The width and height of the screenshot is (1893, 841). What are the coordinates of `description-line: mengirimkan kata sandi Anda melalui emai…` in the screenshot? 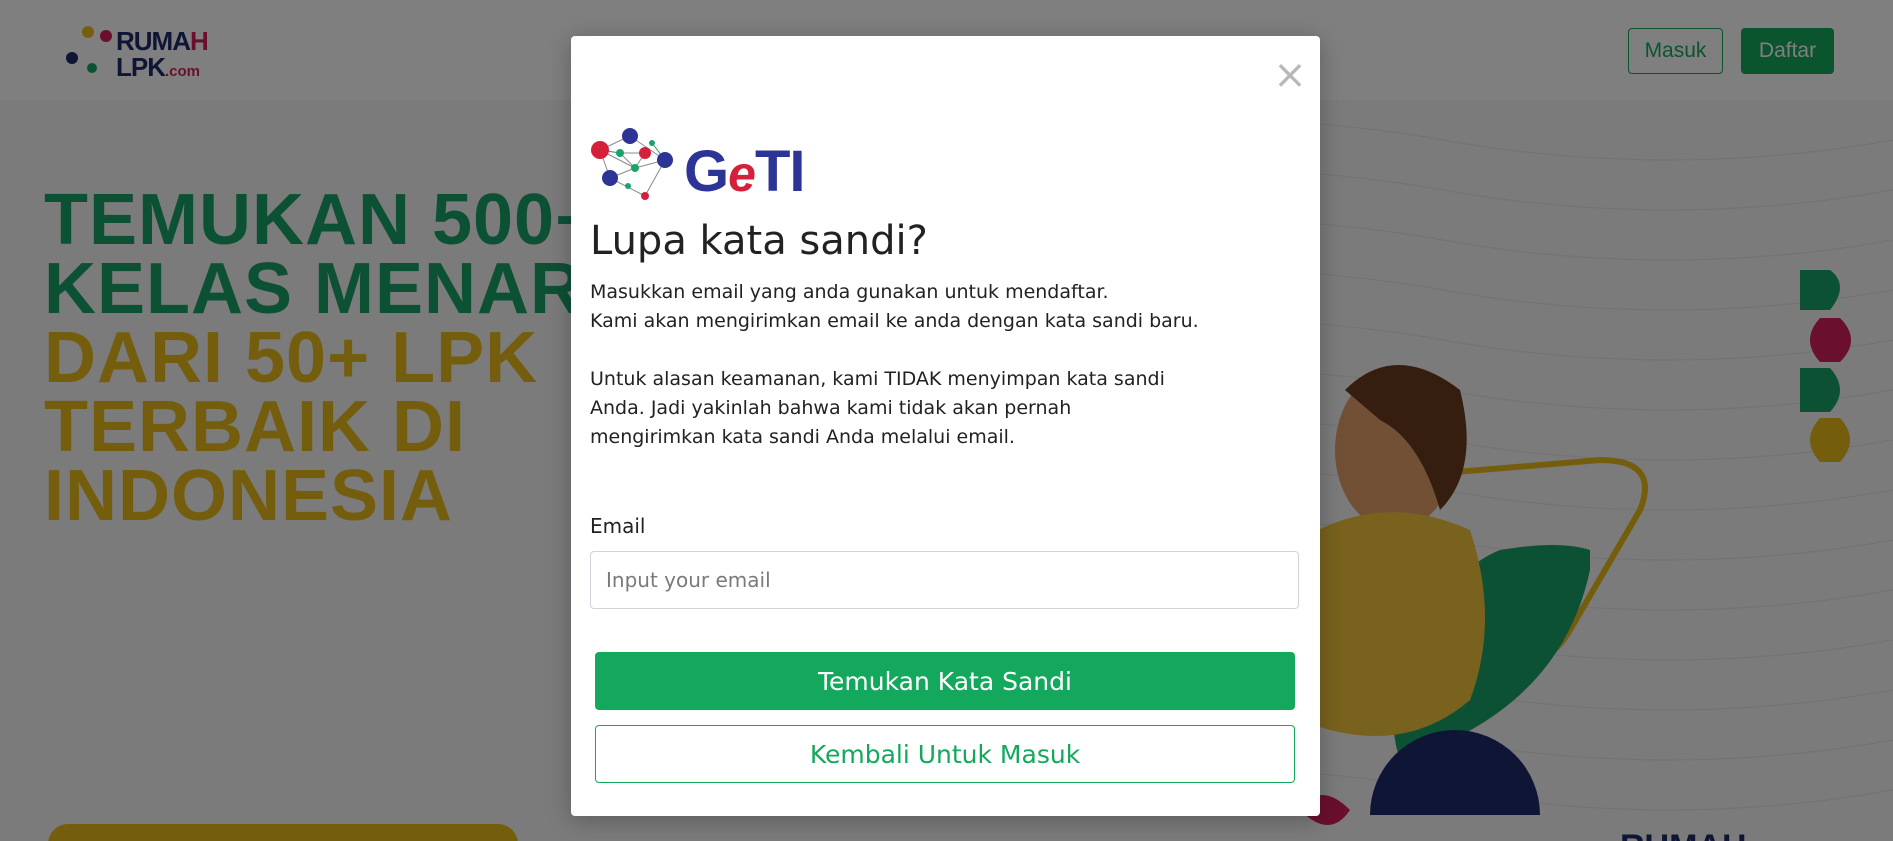 It's located at (802, 437).